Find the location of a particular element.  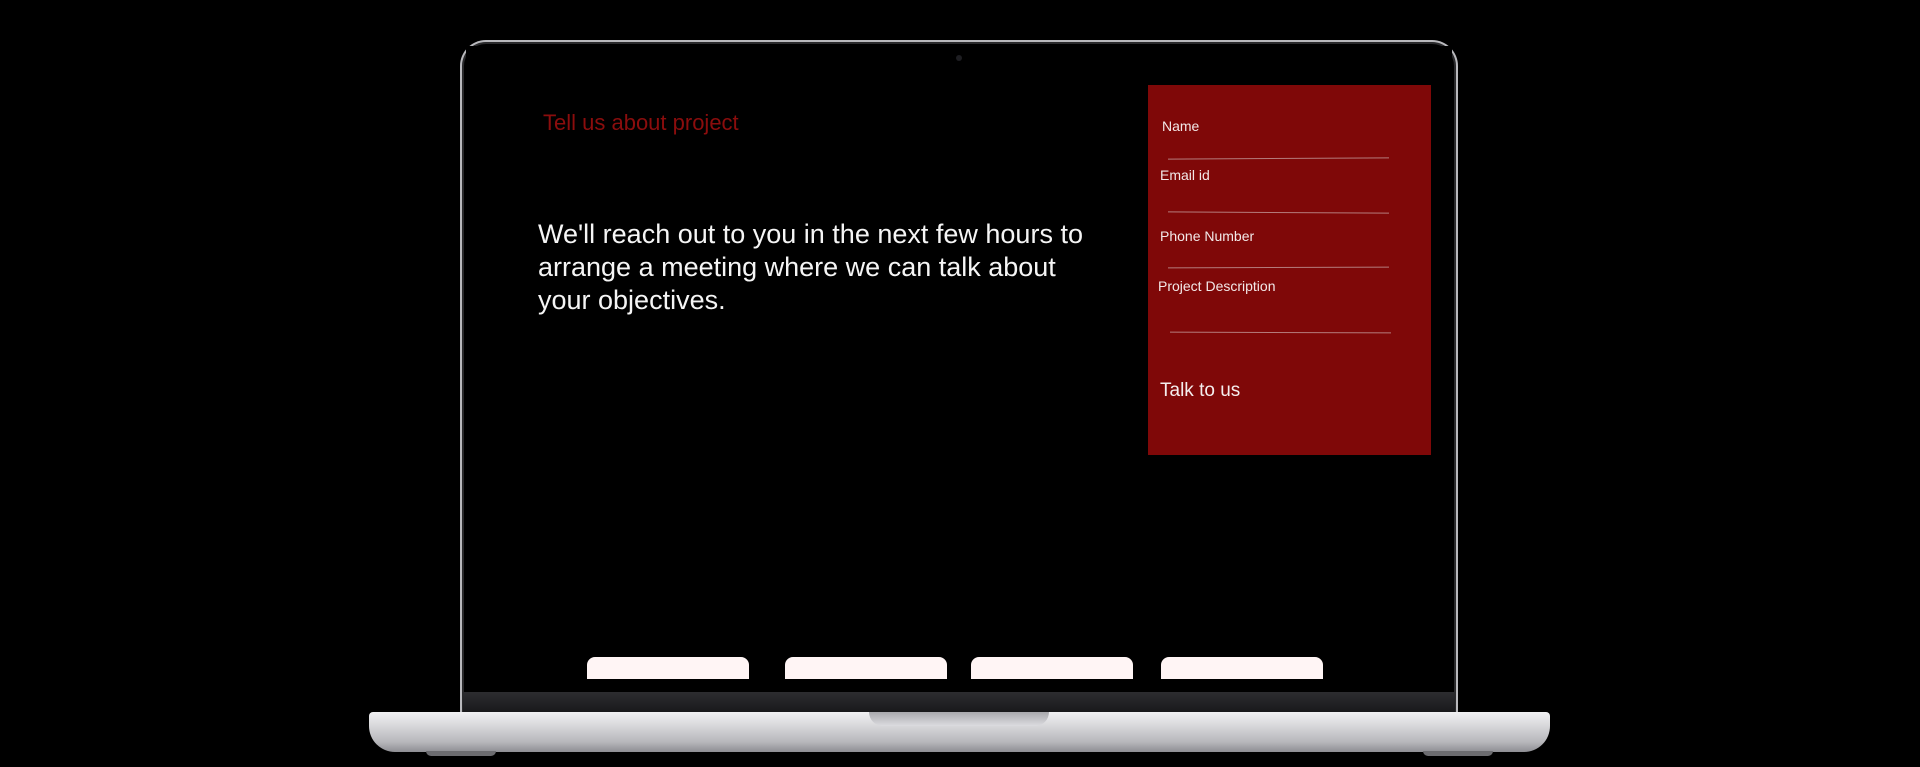

phone-field-label: Phone Number is located at coordinates (1207, 236).